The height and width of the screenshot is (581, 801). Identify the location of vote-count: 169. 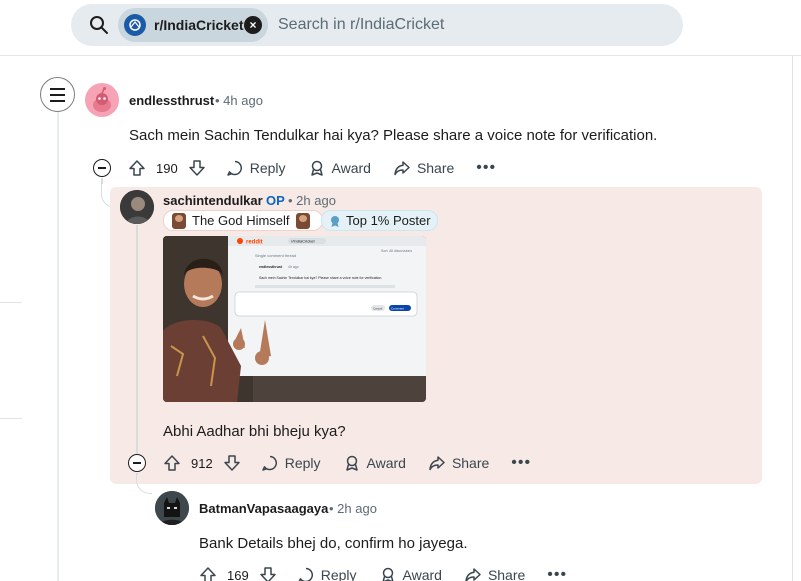
(238, 574).